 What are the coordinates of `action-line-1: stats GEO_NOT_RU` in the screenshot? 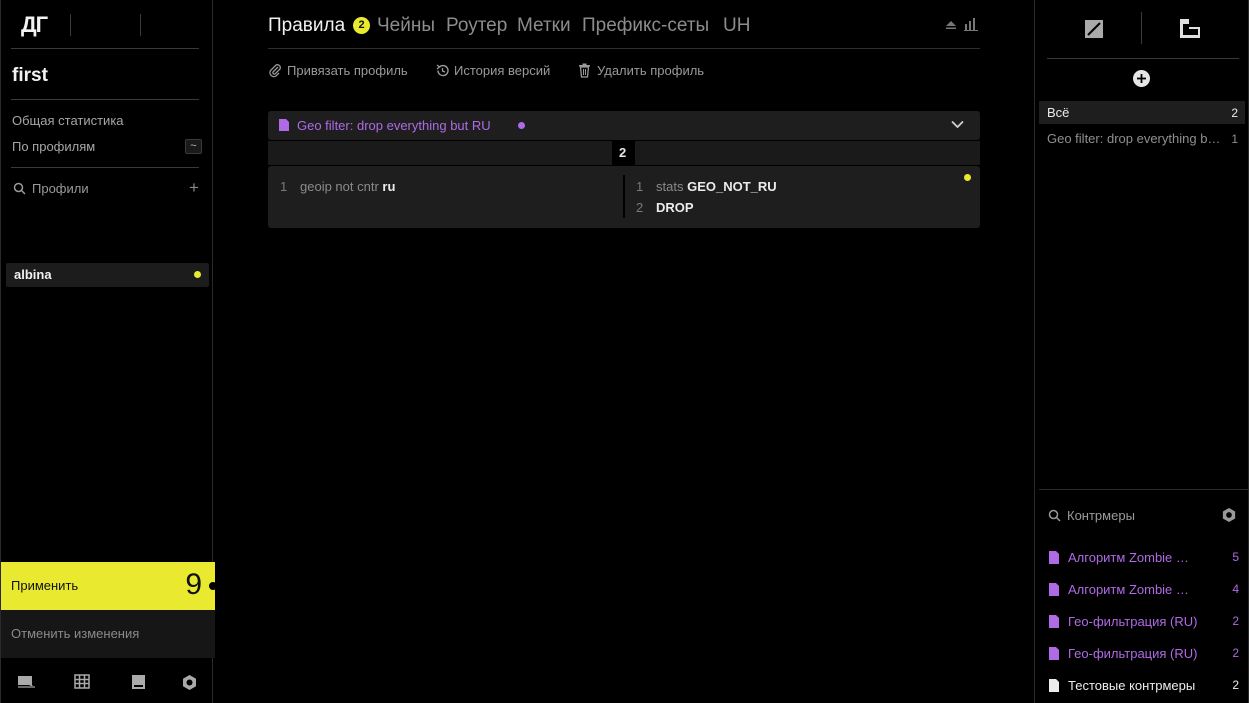 It's located at (716, 186).